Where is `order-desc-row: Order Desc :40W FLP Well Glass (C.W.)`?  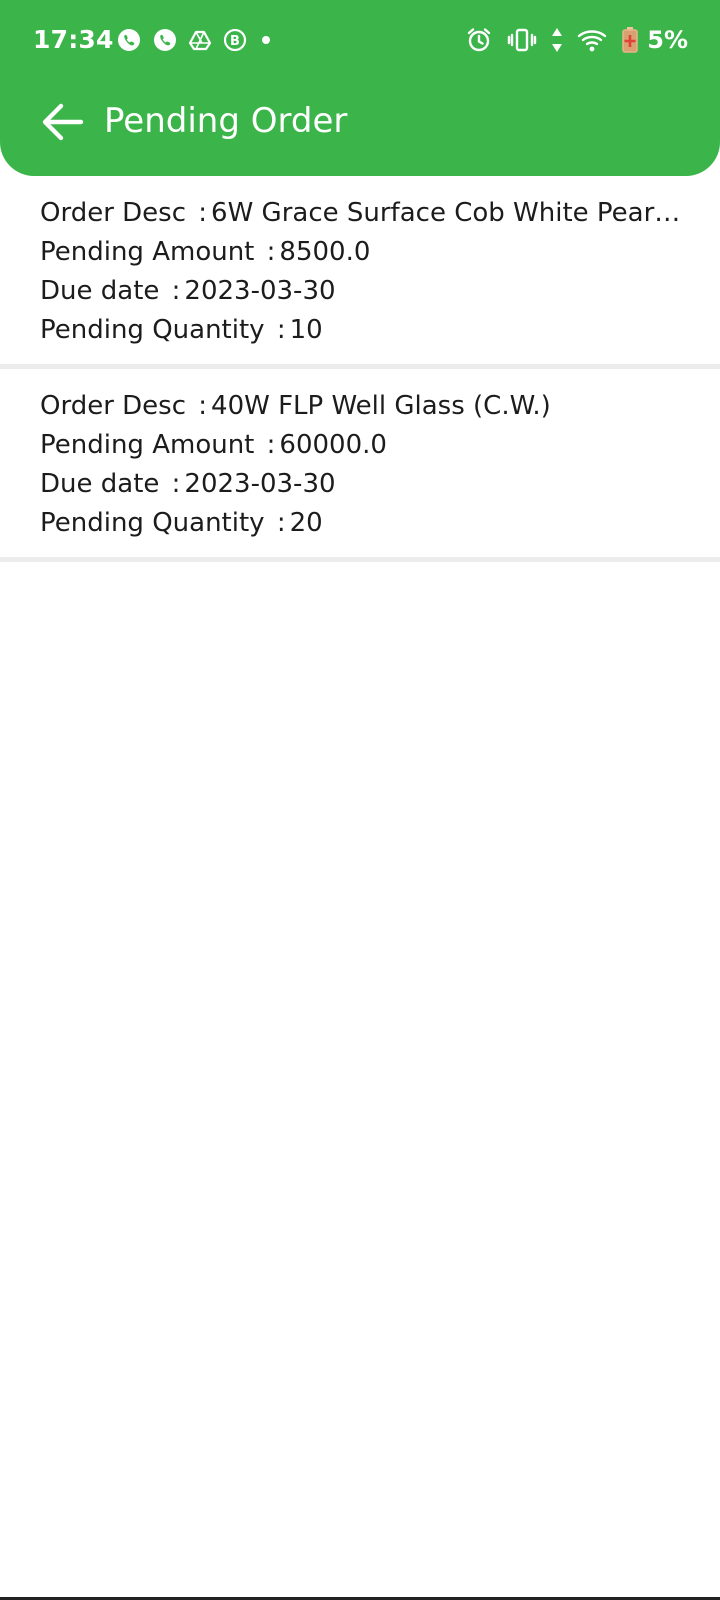 order-desc-row: Order Desc :40W FLP Well Glass (C.W.) is located at coordinates (361, 406).